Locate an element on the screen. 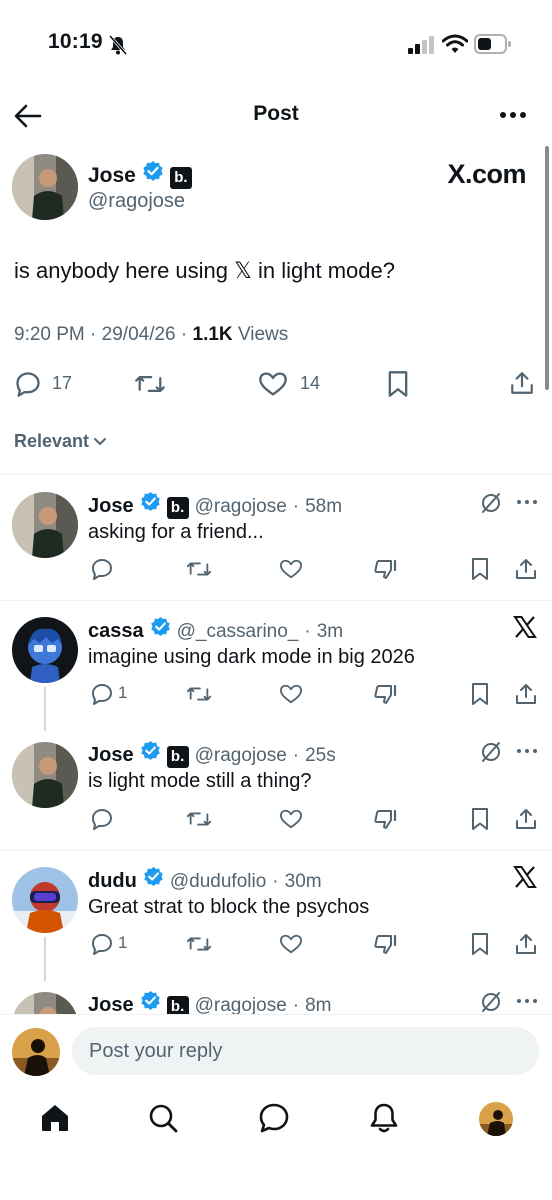 This screenshot has width=552, height=1200. scrollbar is located at coordinates (547, 268).